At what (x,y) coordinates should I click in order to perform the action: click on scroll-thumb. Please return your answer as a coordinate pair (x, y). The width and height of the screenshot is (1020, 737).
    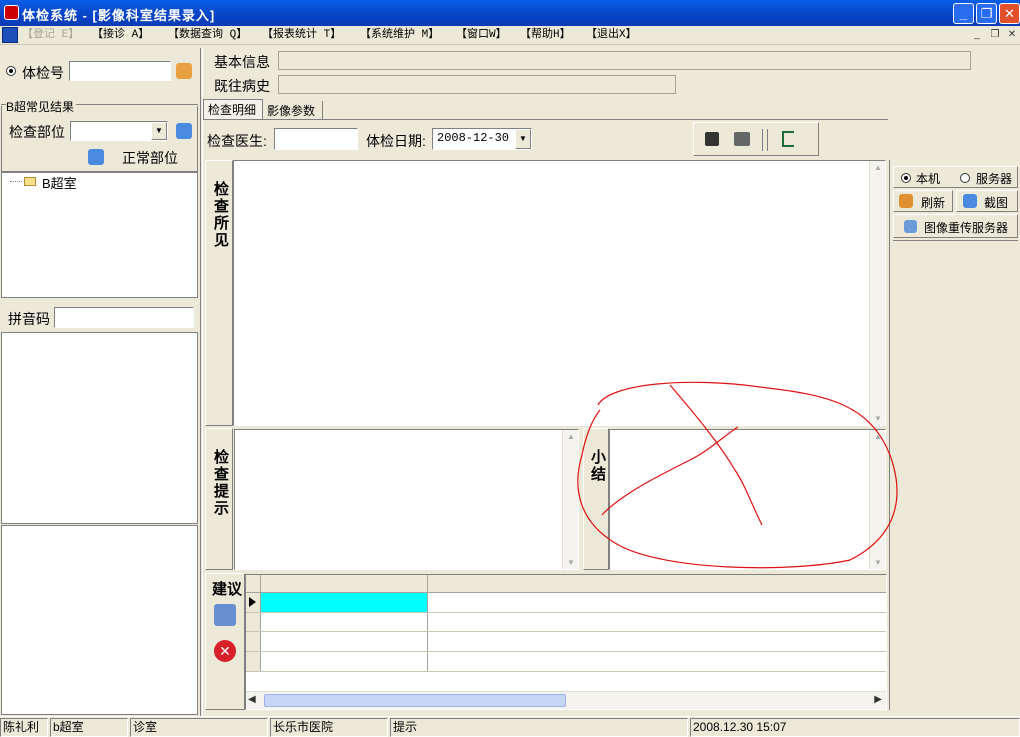
    Looking at the image, I should click on (415, 700).